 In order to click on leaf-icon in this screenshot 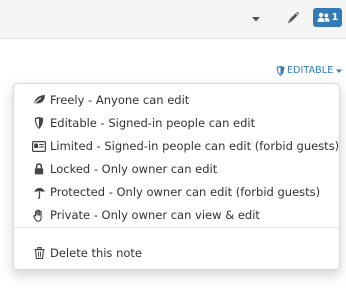, I will do `click(39, 100)`.